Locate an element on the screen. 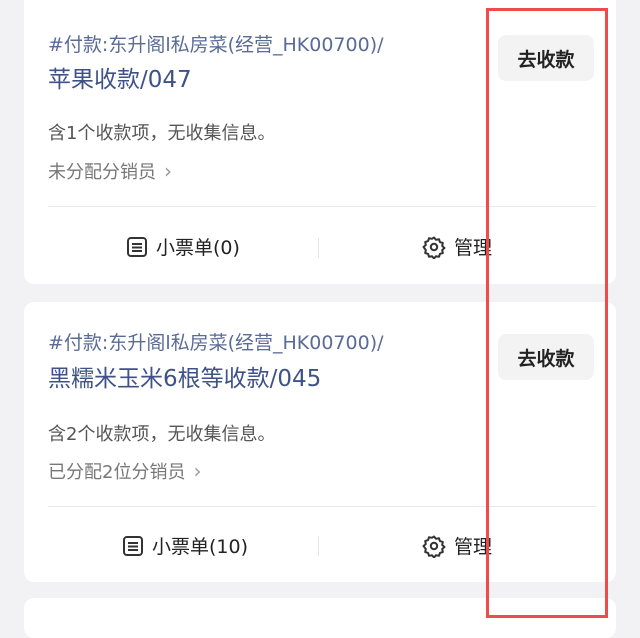 This screenshot has height=638, width=640. distributor-assignment-link: 未分配分销员 › is located at coordinates (110, 171).